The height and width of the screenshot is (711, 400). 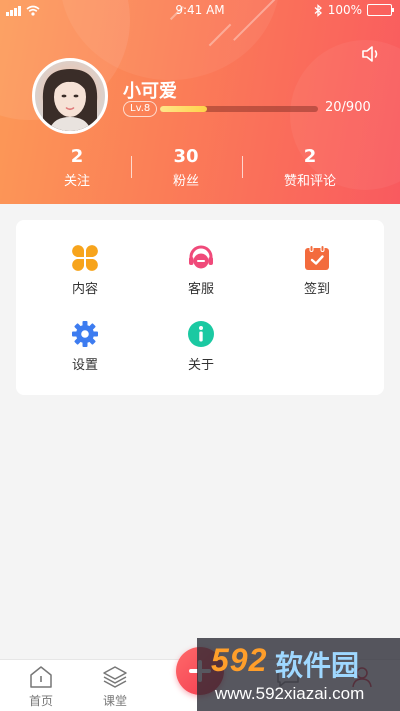 I want to click on info-icon, so click(x=201, y=334).